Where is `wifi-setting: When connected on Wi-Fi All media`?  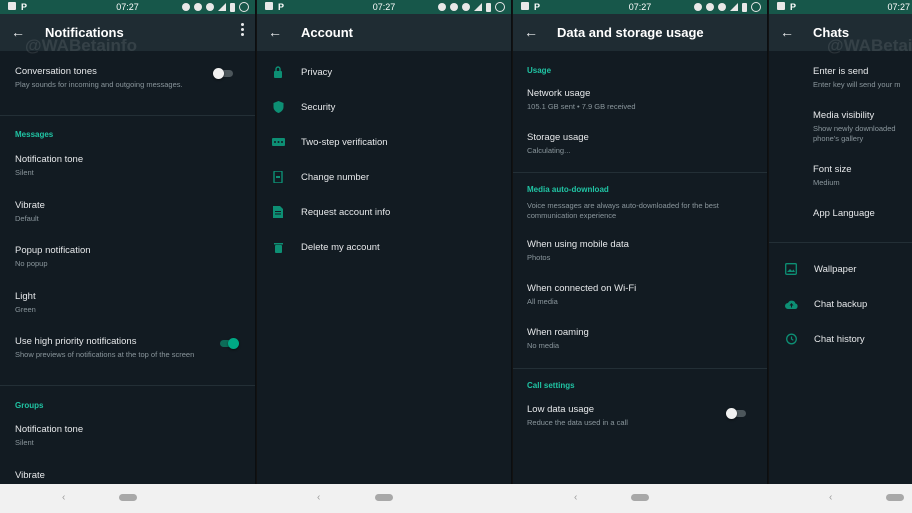 wifi-setting: When connected on Wi-Fi All media is located at coordinates (642, 295).